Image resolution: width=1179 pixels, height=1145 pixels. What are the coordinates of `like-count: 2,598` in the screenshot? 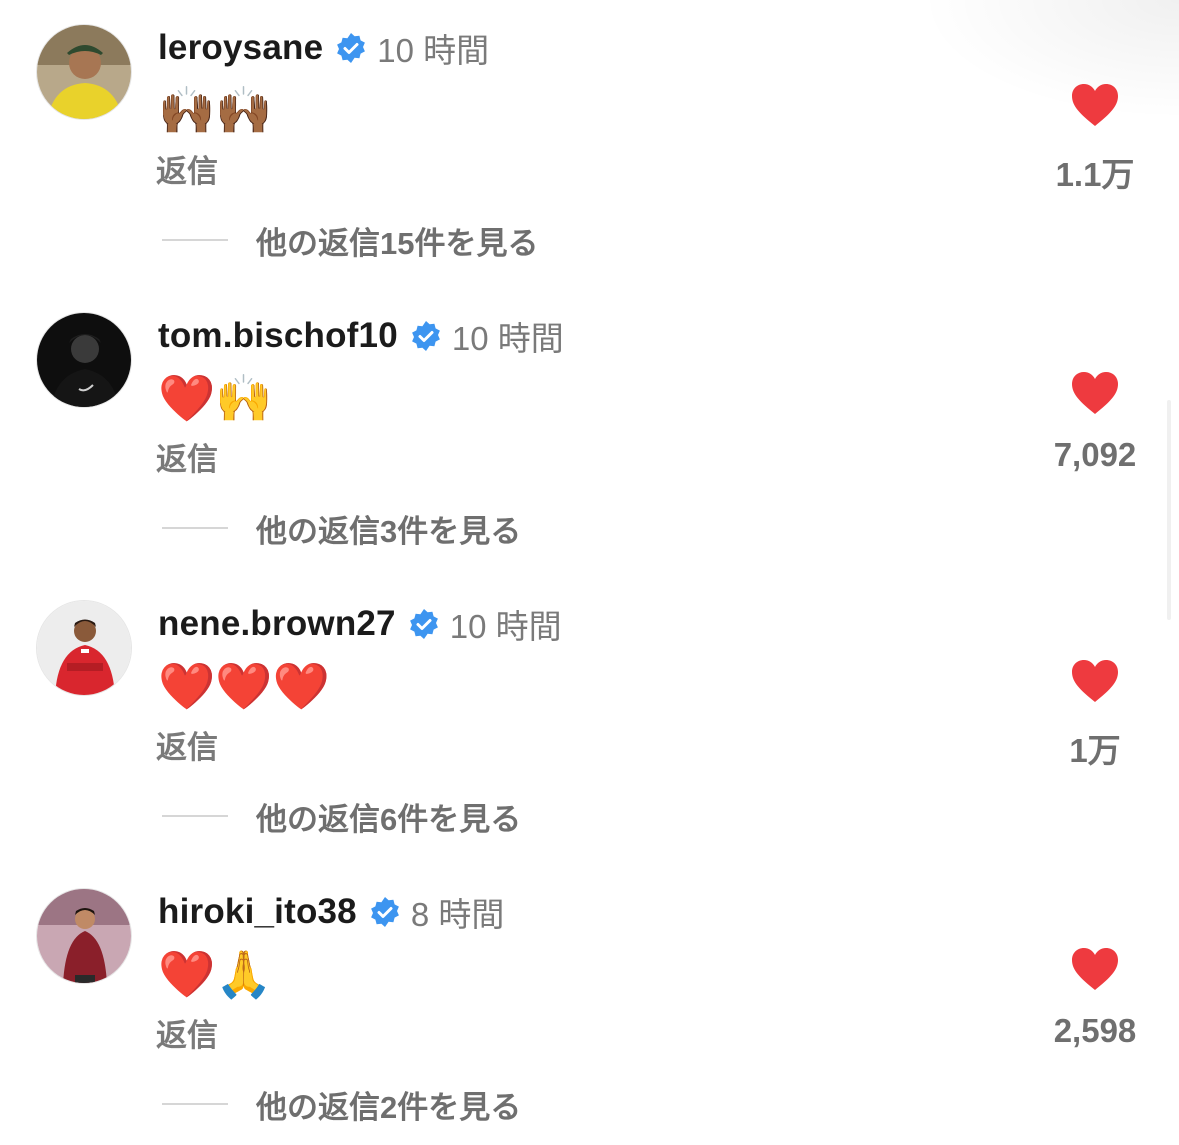 It's located at (1095, 1030).